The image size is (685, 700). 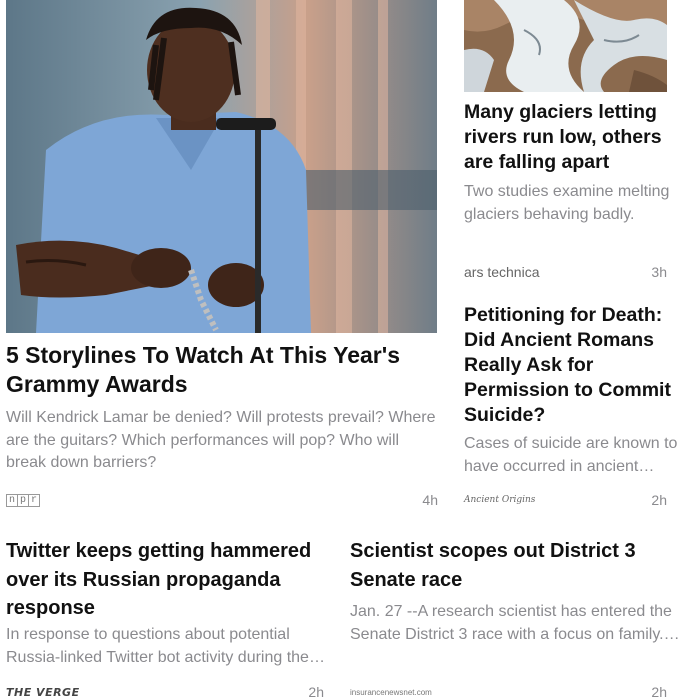 I want to click on source-logo-ancient-origins: Ancient Origins, so click(x=500, y=500).